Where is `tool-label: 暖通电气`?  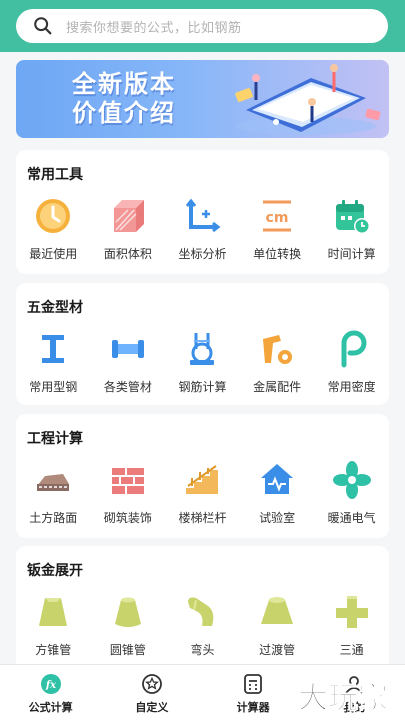
tool-label: 暖通电气 is located at coordinates (351, 518).